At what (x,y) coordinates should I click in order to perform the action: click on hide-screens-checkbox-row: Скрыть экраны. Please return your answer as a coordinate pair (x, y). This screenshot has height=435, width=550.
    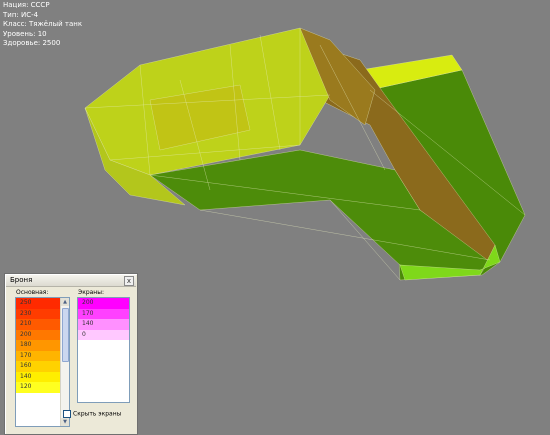
    Looking at the image, I should click on (92, 414).